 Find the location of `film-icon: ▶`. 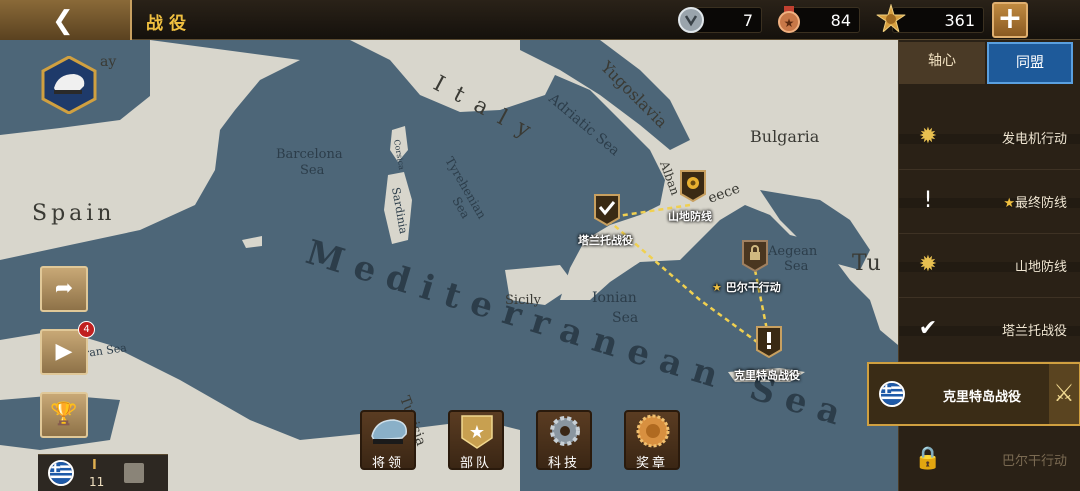

film-icon: ▶ is located at coordinates (64, 351).